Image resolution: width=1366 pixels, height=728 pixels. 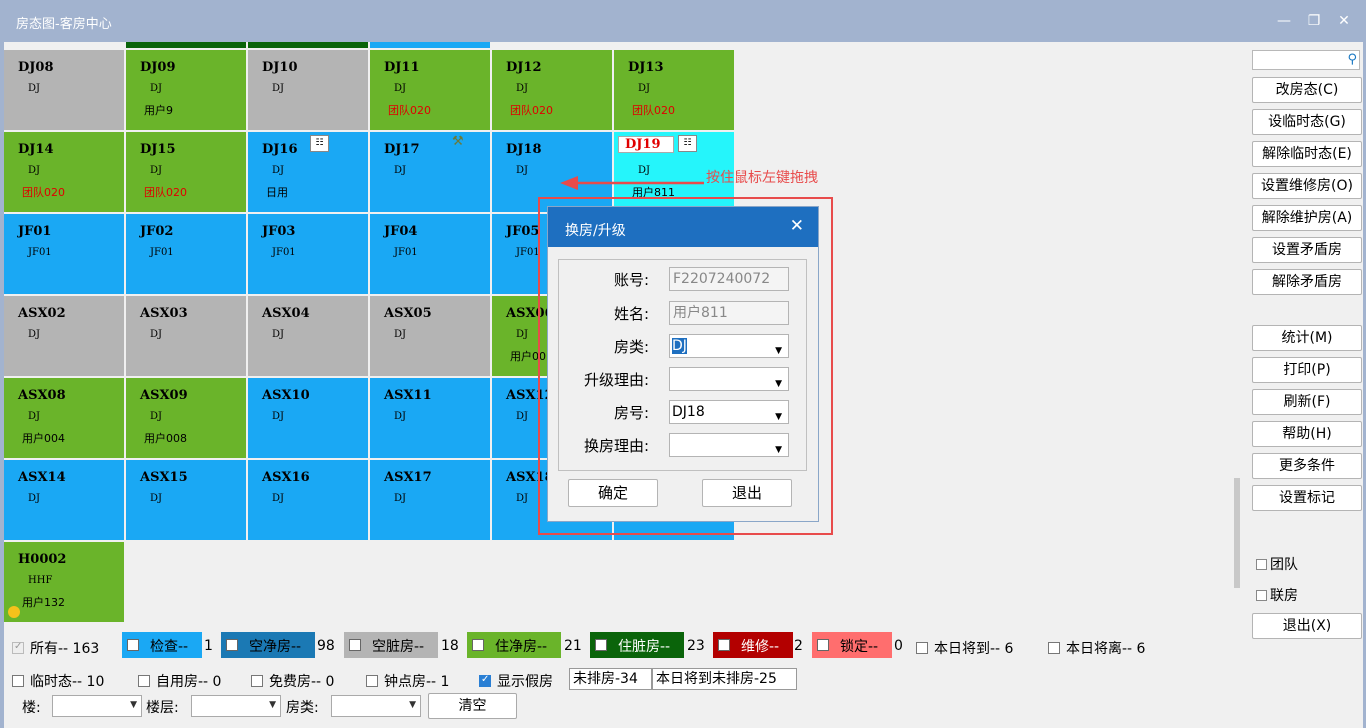 What do you see at coordinates (236, 706) in the screenshot?
I see `floor-select: ▼` at bounding box center [236, 706].